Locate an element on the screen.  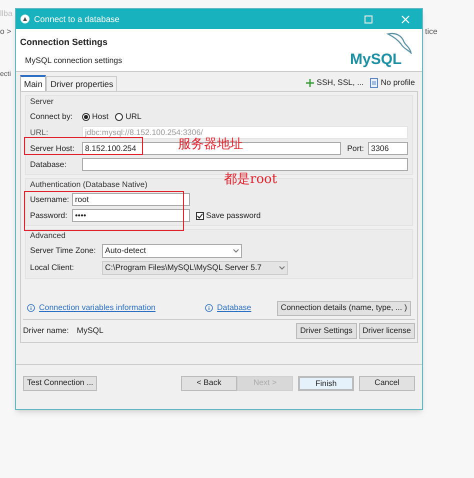
password-field: •••• is located at coordinates (131, 215).